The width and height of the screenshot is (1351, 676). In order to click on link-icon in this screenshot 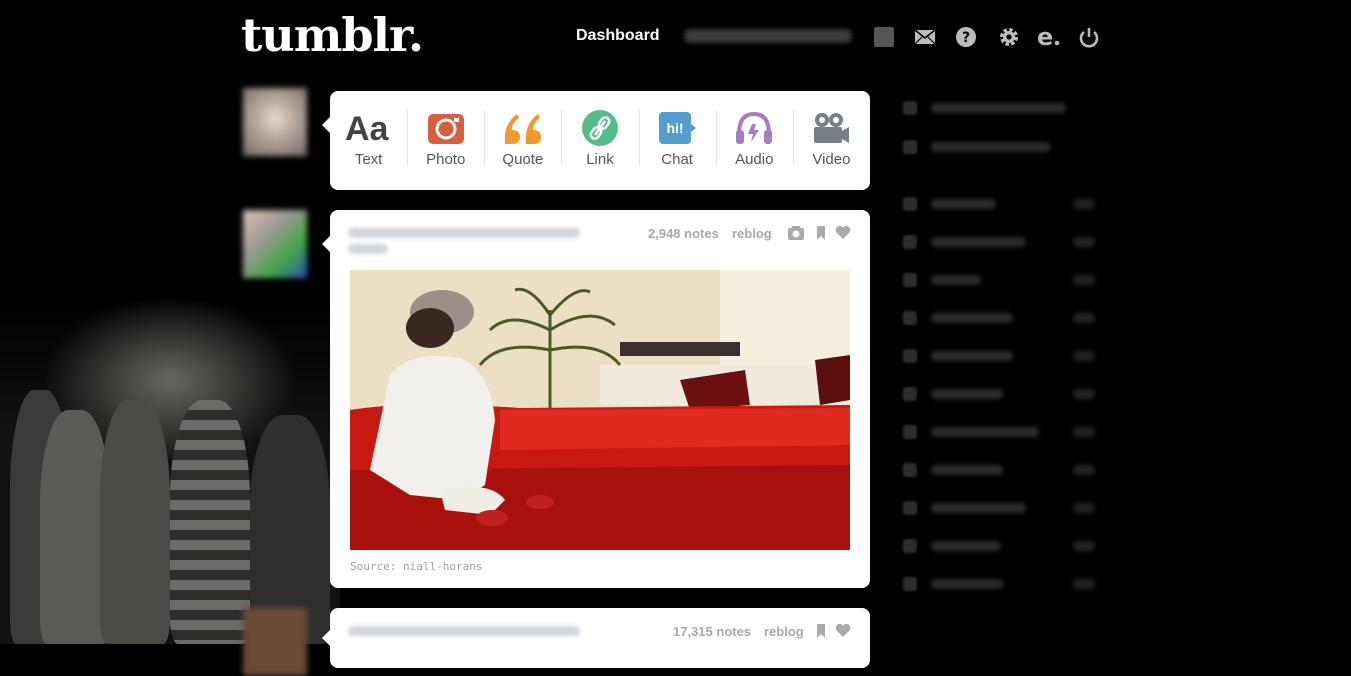, I will do `click(600, 128)`.